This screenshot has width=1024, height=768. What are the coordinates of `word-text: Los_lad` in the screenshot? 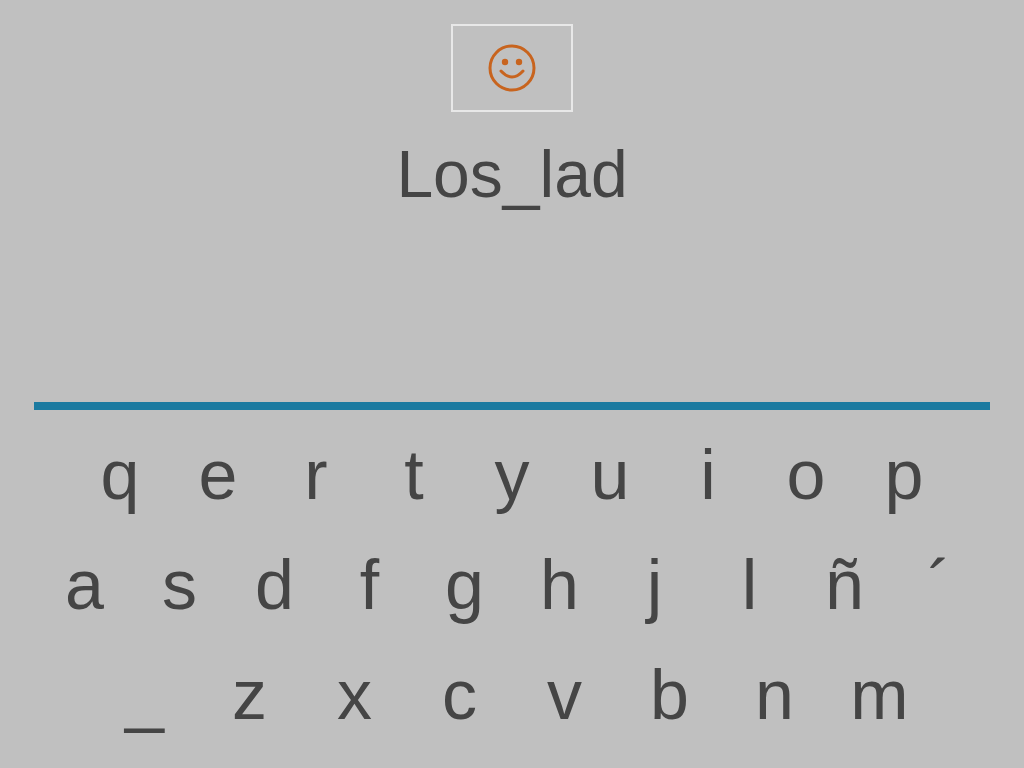 It's located at (512, 174).